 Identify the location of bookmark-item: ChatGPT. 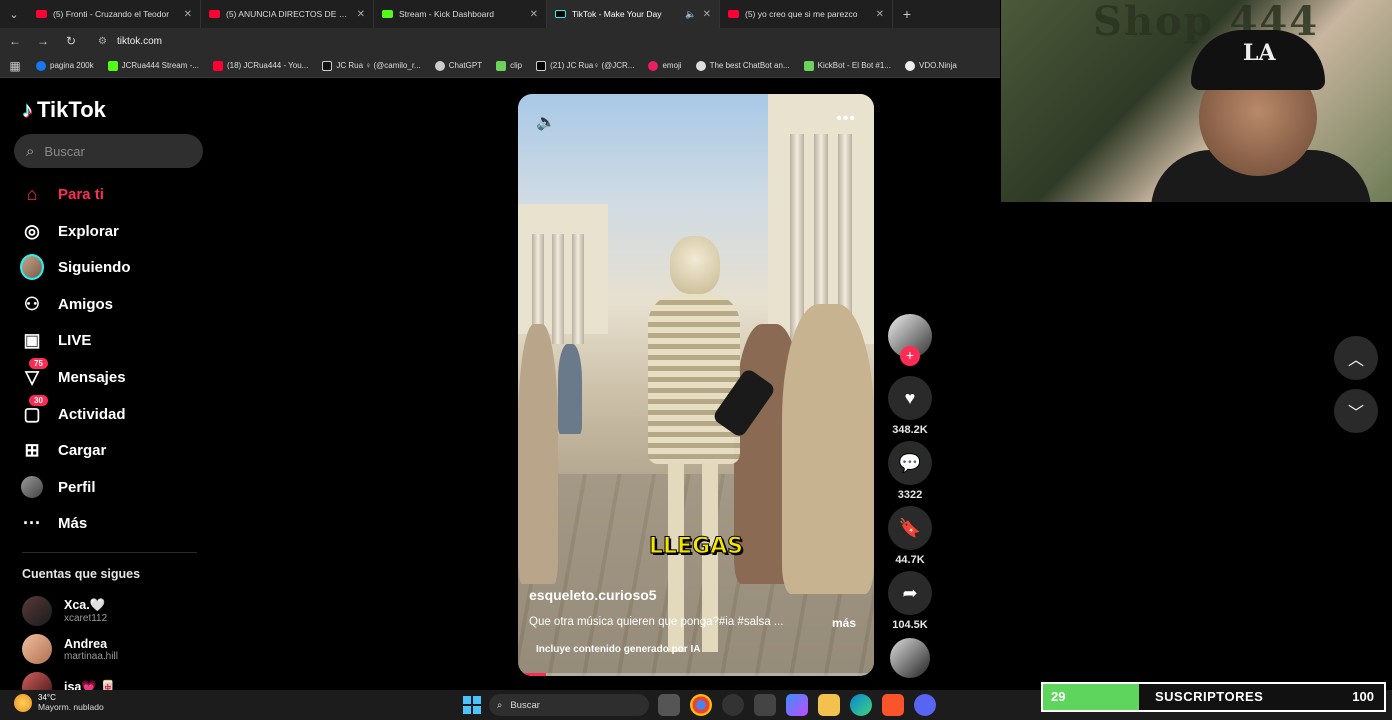
(458, 65).